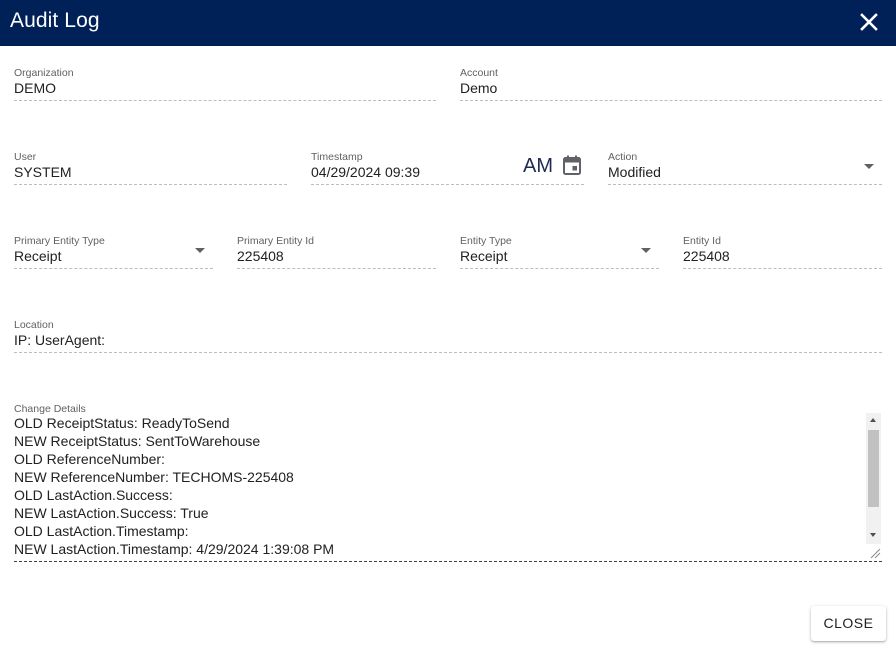 The image size is (896, 647). What do you see at coordinates (260, 256) in the screenshot?
I see `primary-entity-id-value: 225408` at bounding box center [260, 256].